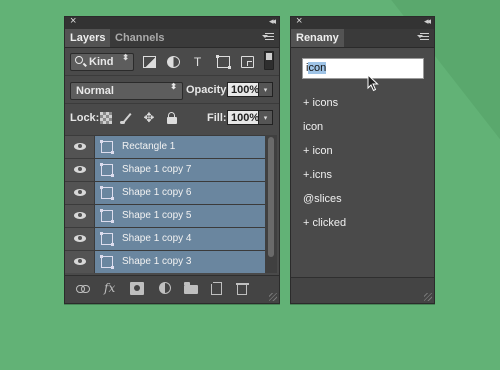 This screenshot has width=500, height=370. What do you see at coordinates (317, 38) in the screenshot?
I see `tab-renamy: Renamy` at bounding box center [317, 38].